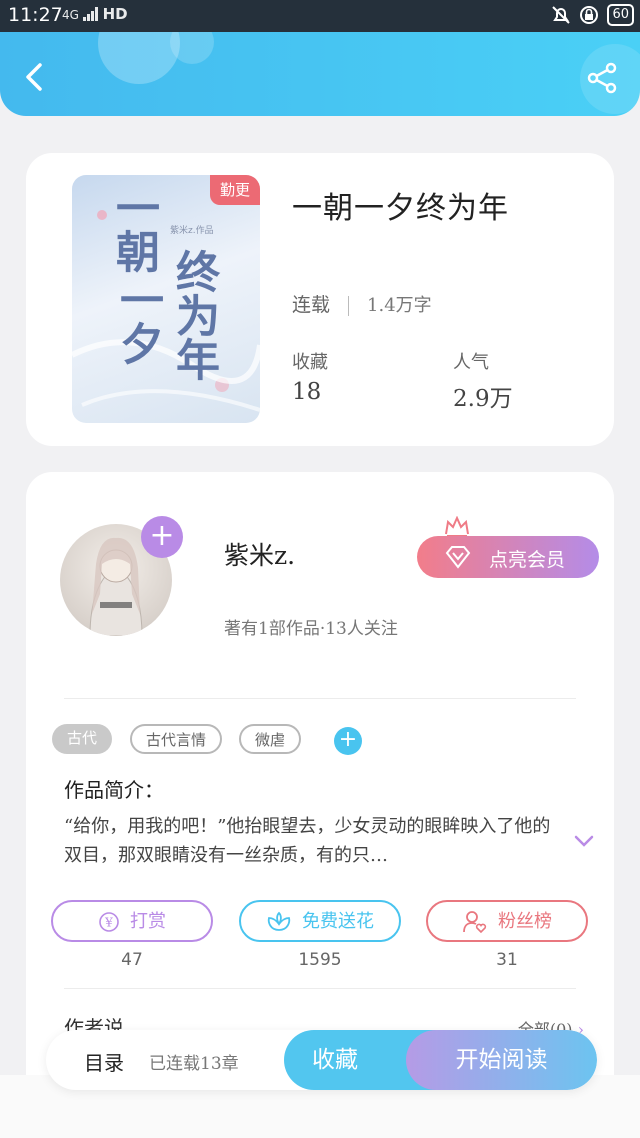 This screenshot has height=1138, width=640. Describe the element at coordinates (139, 58) in the screenshot. I see `decor-bubble` at that location.